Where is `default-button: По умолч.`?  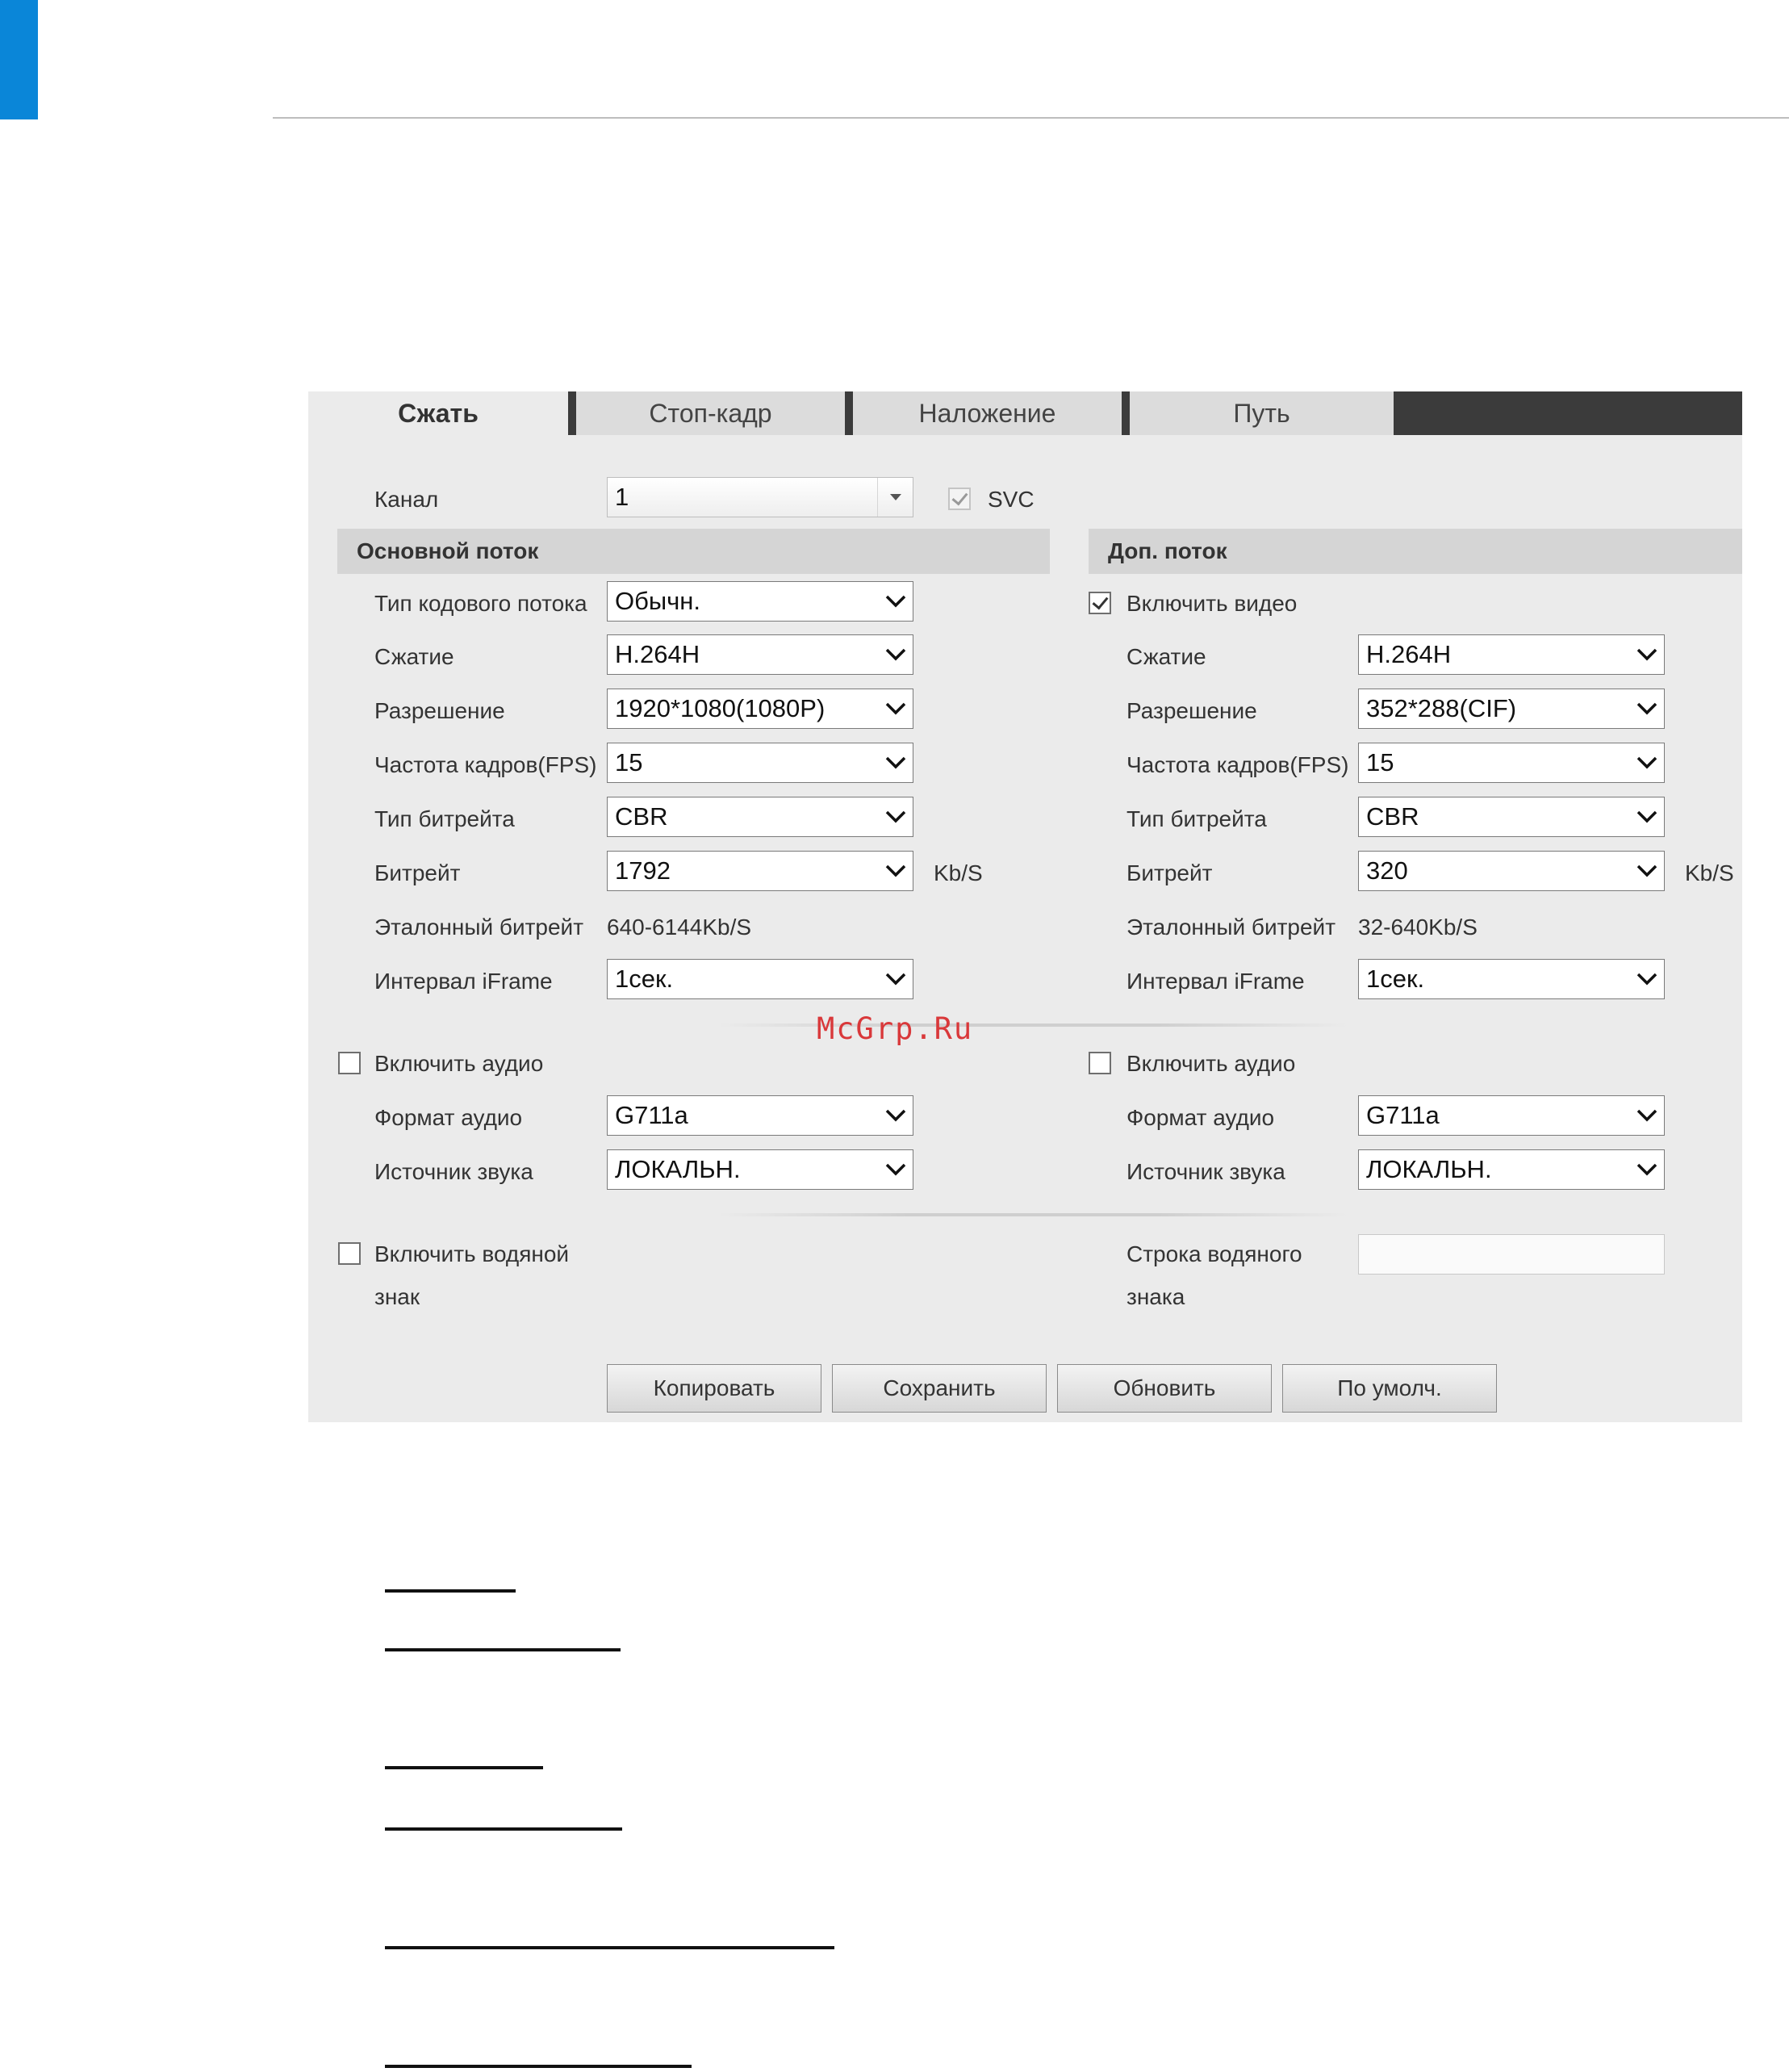
default-button: По умолч. is located at coordinates (1390, 1388).